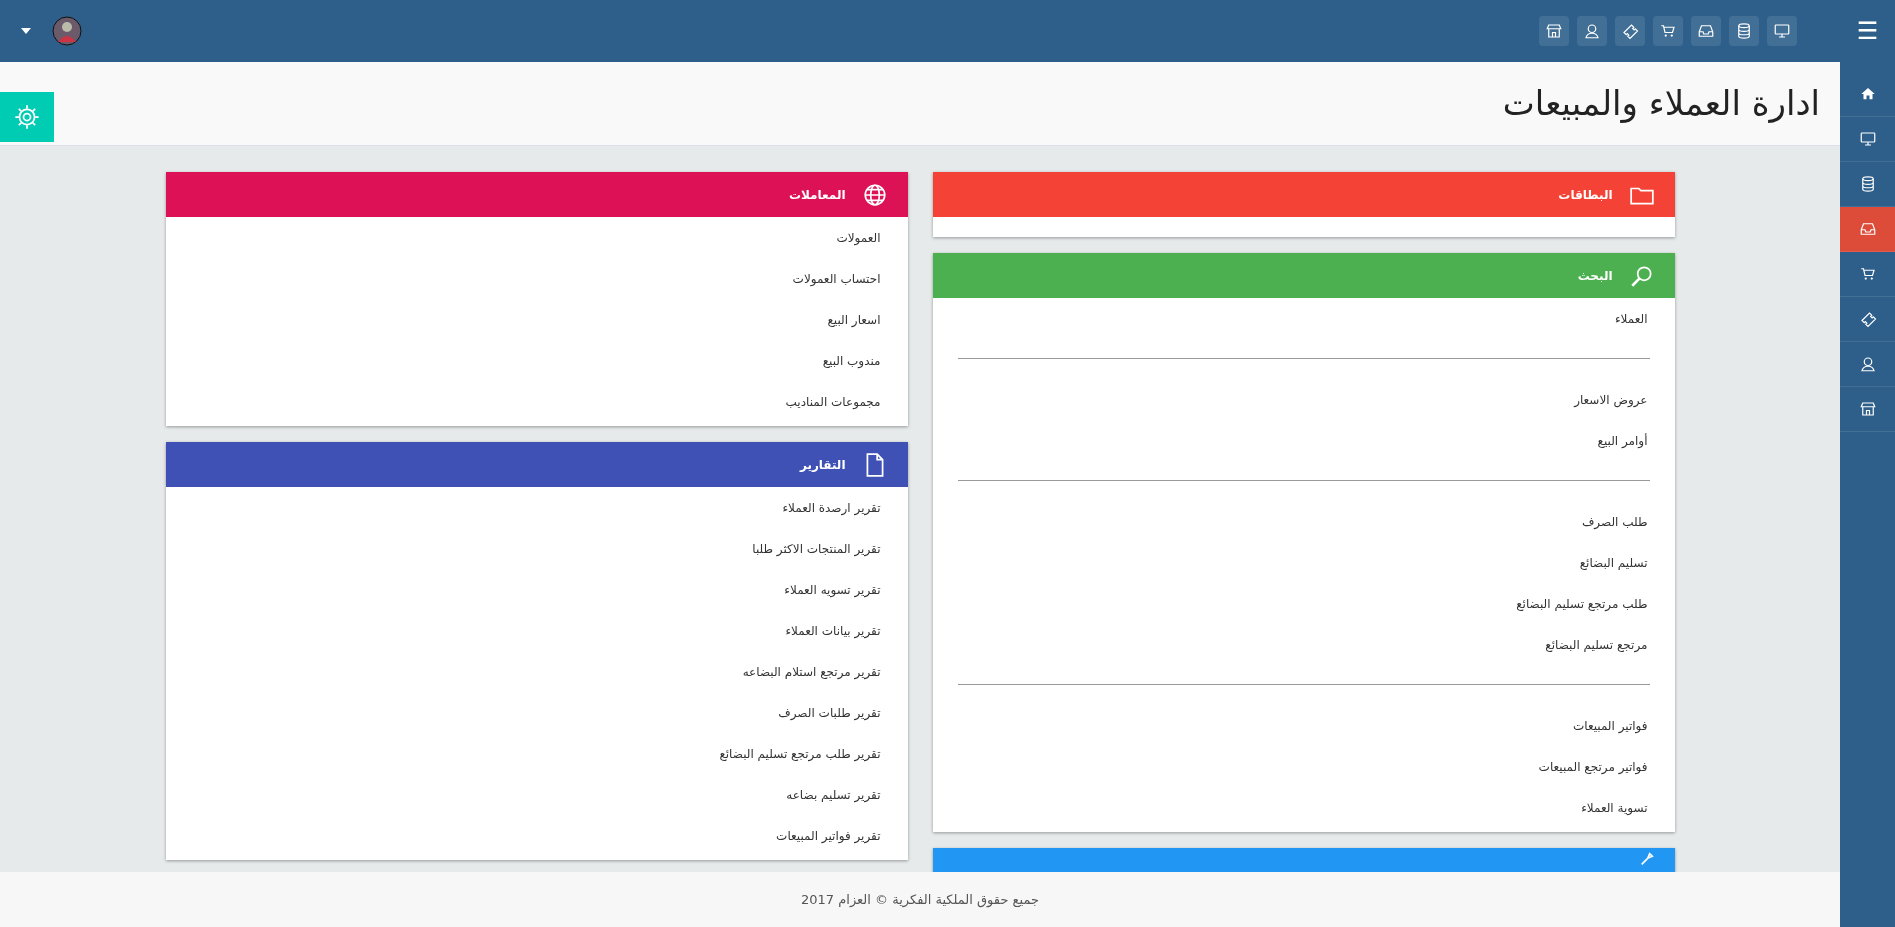 This screenshot has height=927, width=1895. Describe the element at coordinates (836, 278) in the screenshot. I see `menu-link: احتساب العمولات` at that location.